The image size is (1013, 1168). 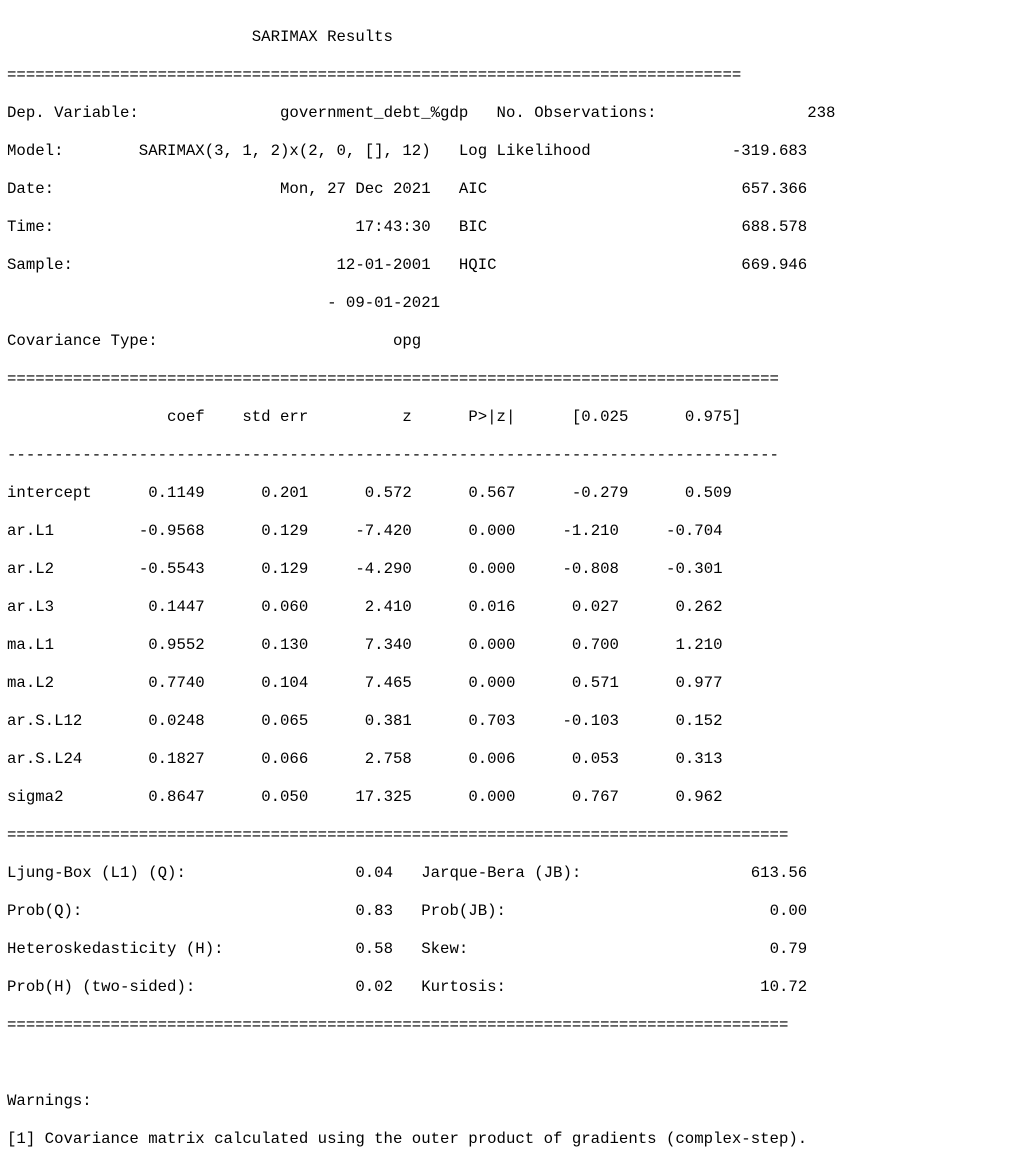 What do you see at coordinates (407, 265) in the screenshot?
I see `header-row: Sample: 12-01-2001 HQIC 669.946` at bounding box center [407, 265].